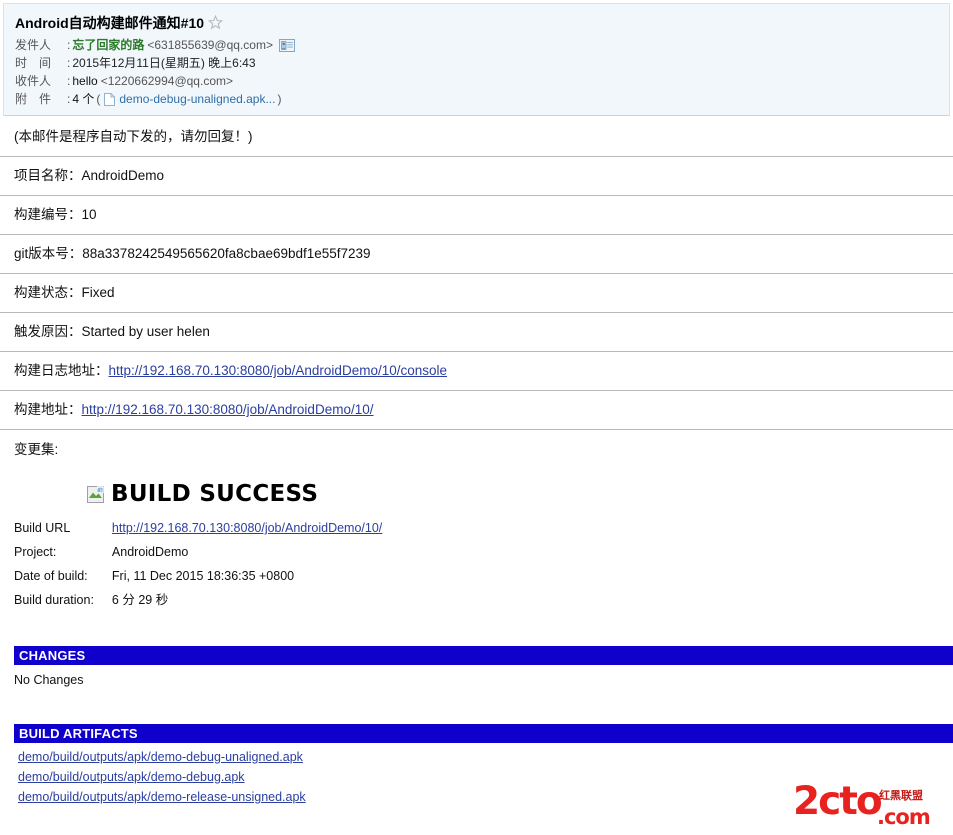 The image size is (953, 835). Describe the element at coordinates (482, 63) in the screenshot. I see `mail-time-row: 时 间 : 2015年12月11日(星期五) 晚上6:43` at that location.